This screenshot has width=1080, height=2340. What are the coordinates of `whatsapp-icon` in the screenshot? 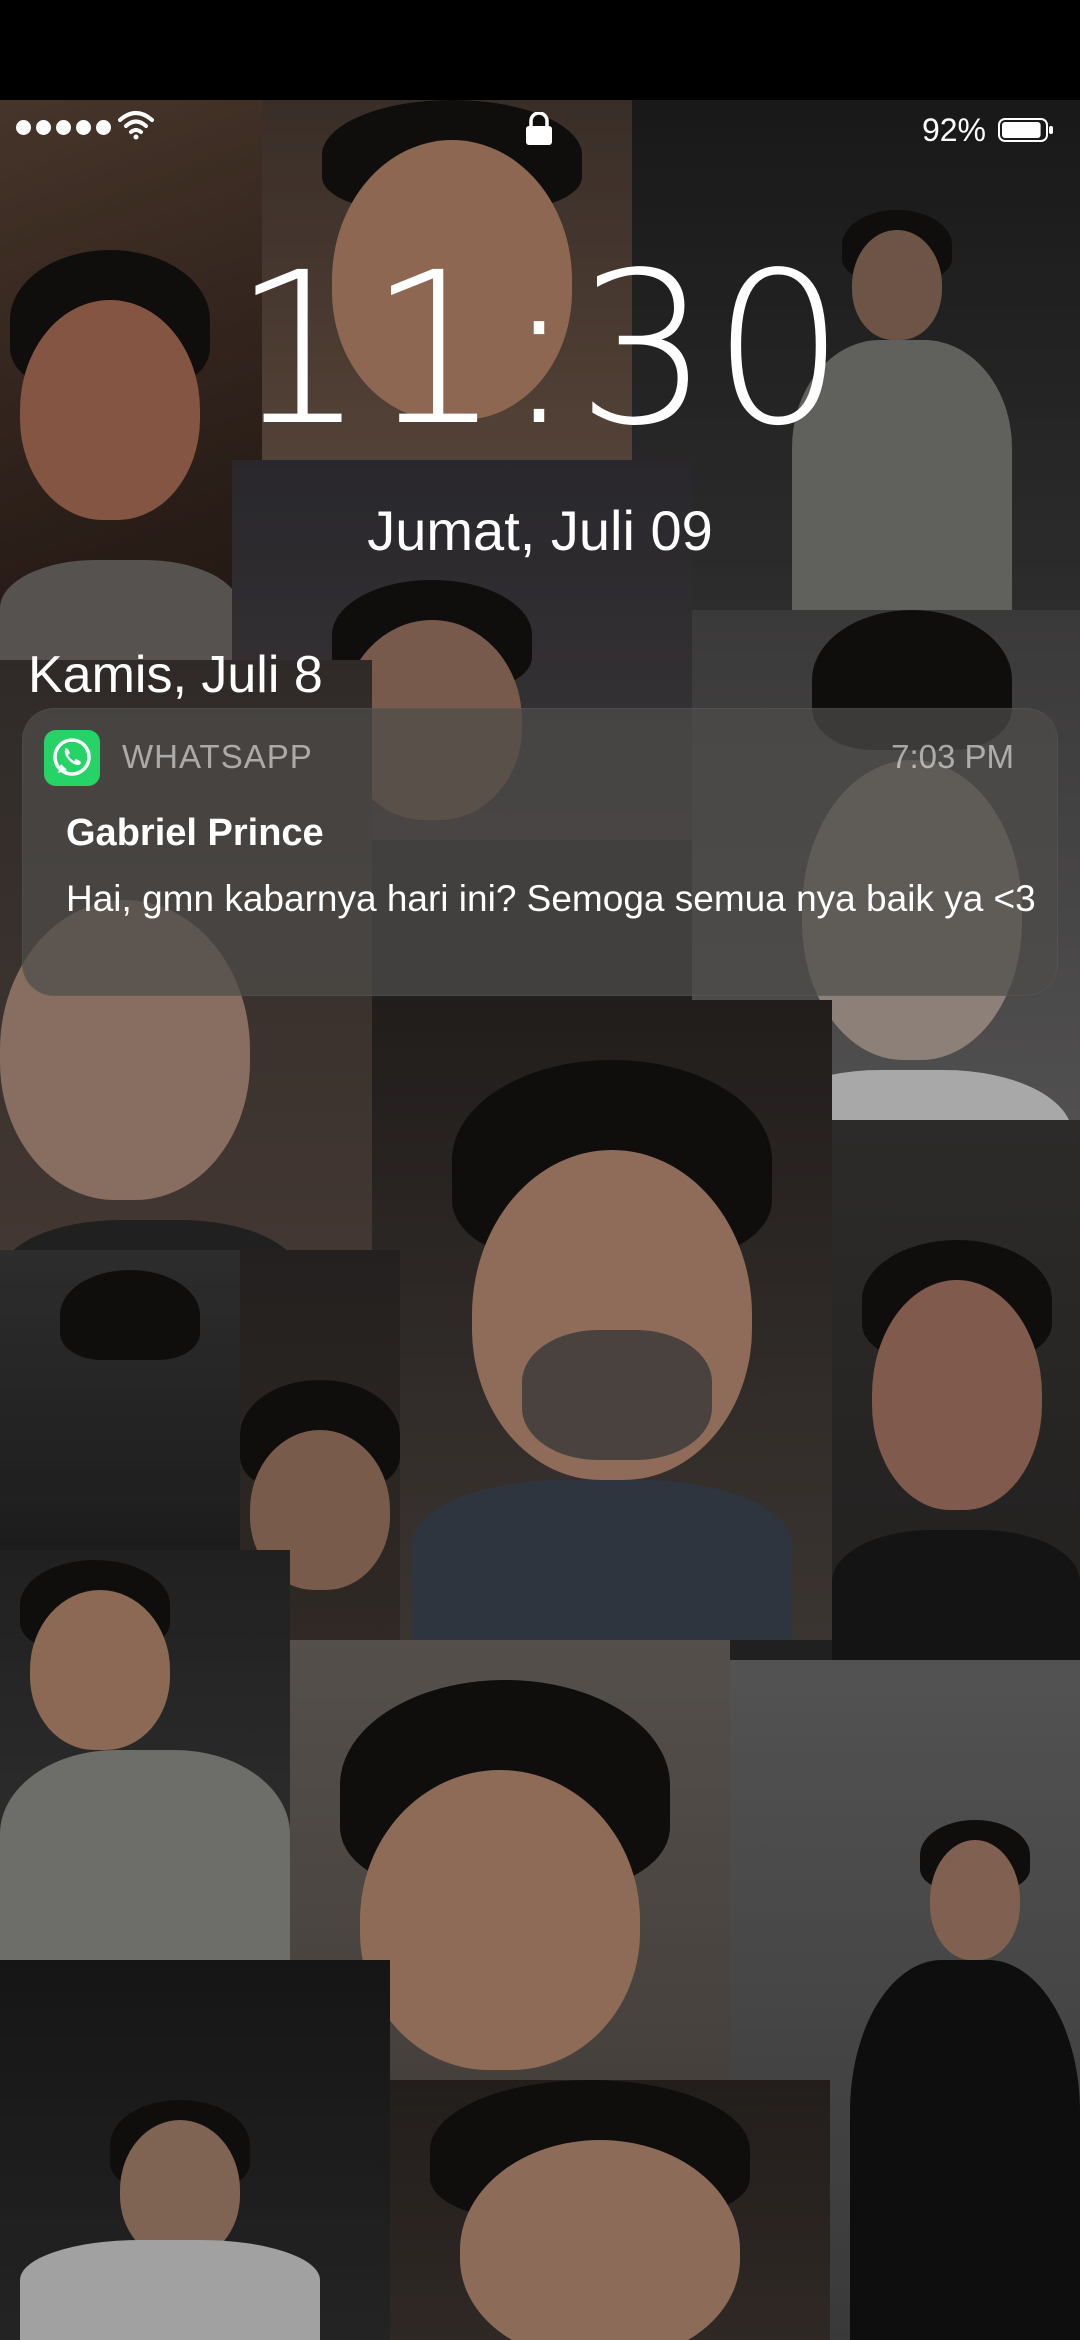 It's located at (72, 758).